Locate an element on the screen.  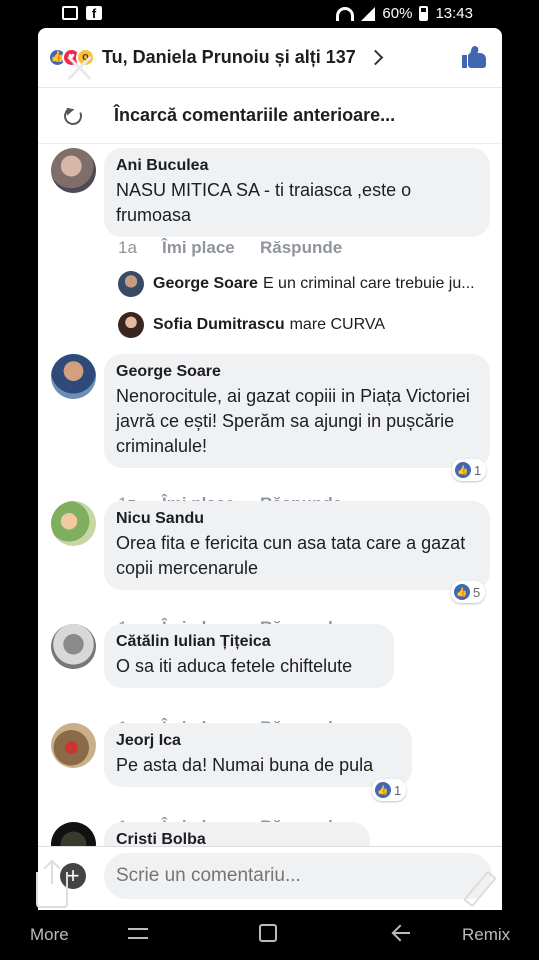
reply-text: mare CURVA is located at coordinates (337, 324).